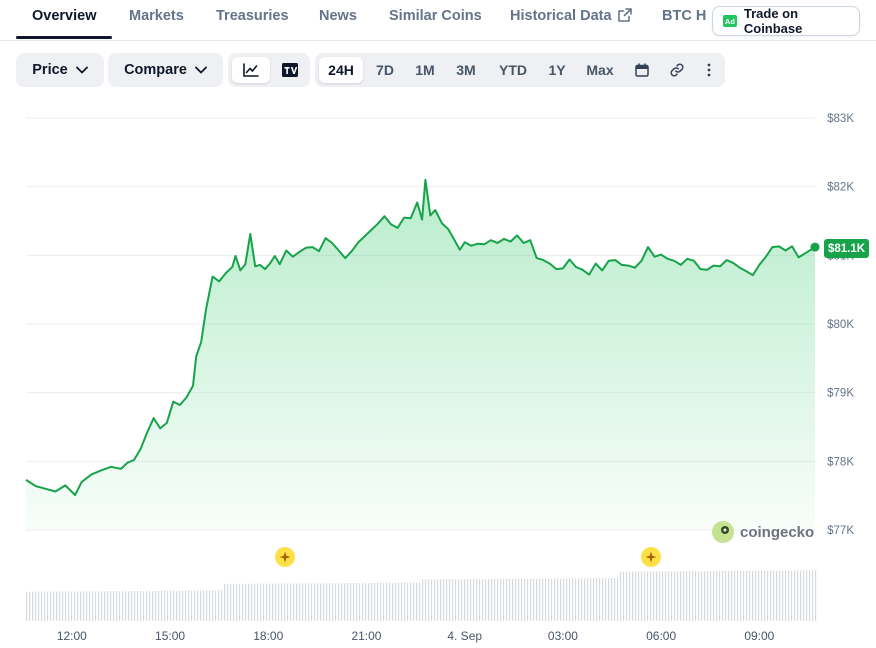 The image size is (876, 648). Describe the element at coordinates (284, 557) in the screenshot. I see `event-marker` at that location.